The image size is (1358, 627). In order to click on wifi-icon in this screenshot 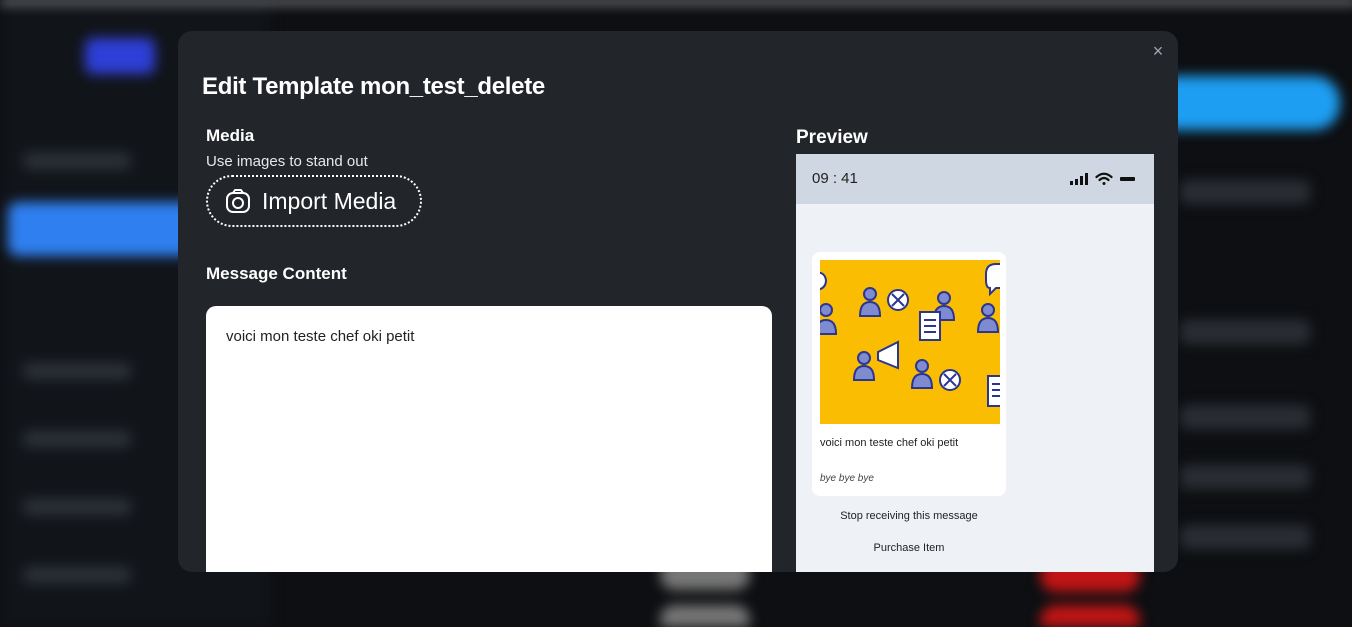, I will do `click(1104, 178)`.